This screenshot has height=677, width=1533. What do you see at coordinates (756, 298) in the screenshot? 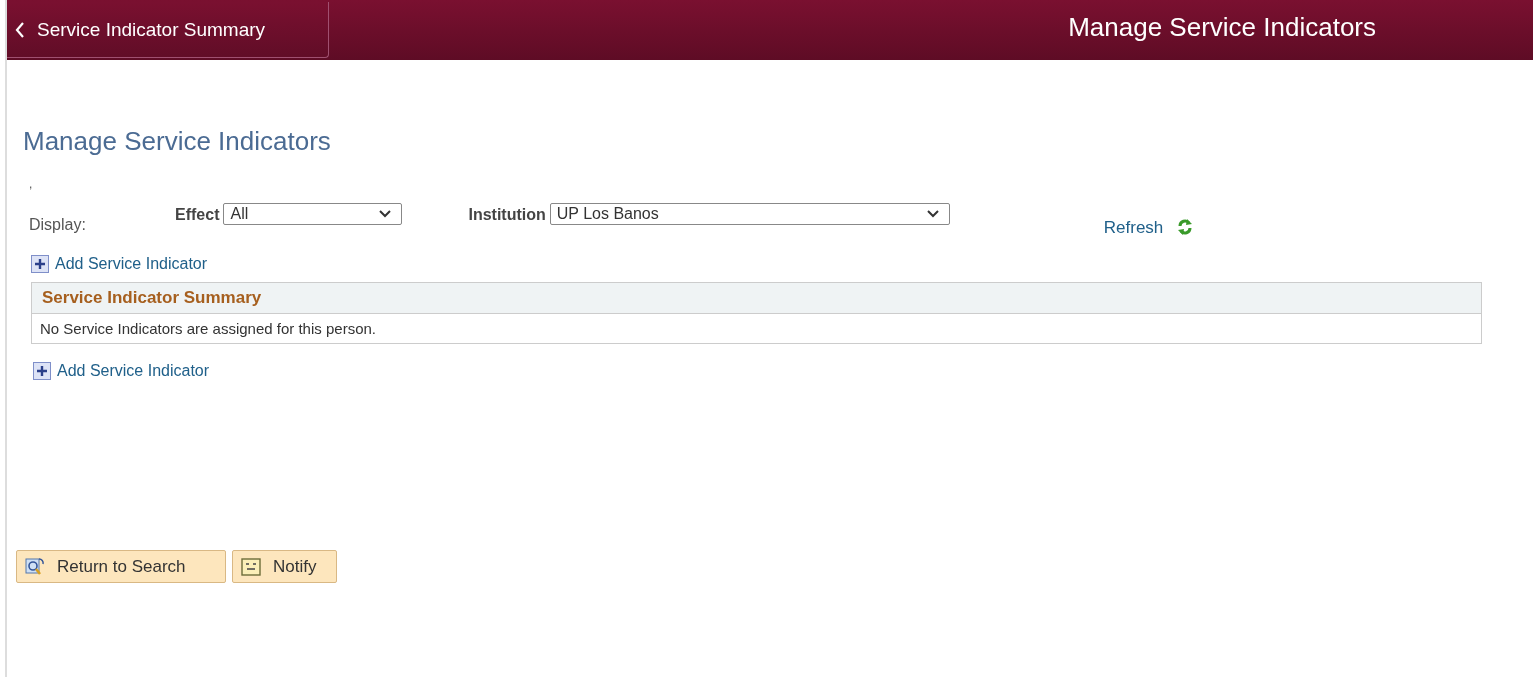
I see `grid-header: Service Indicator Summary` at bounding box center [756, 298].